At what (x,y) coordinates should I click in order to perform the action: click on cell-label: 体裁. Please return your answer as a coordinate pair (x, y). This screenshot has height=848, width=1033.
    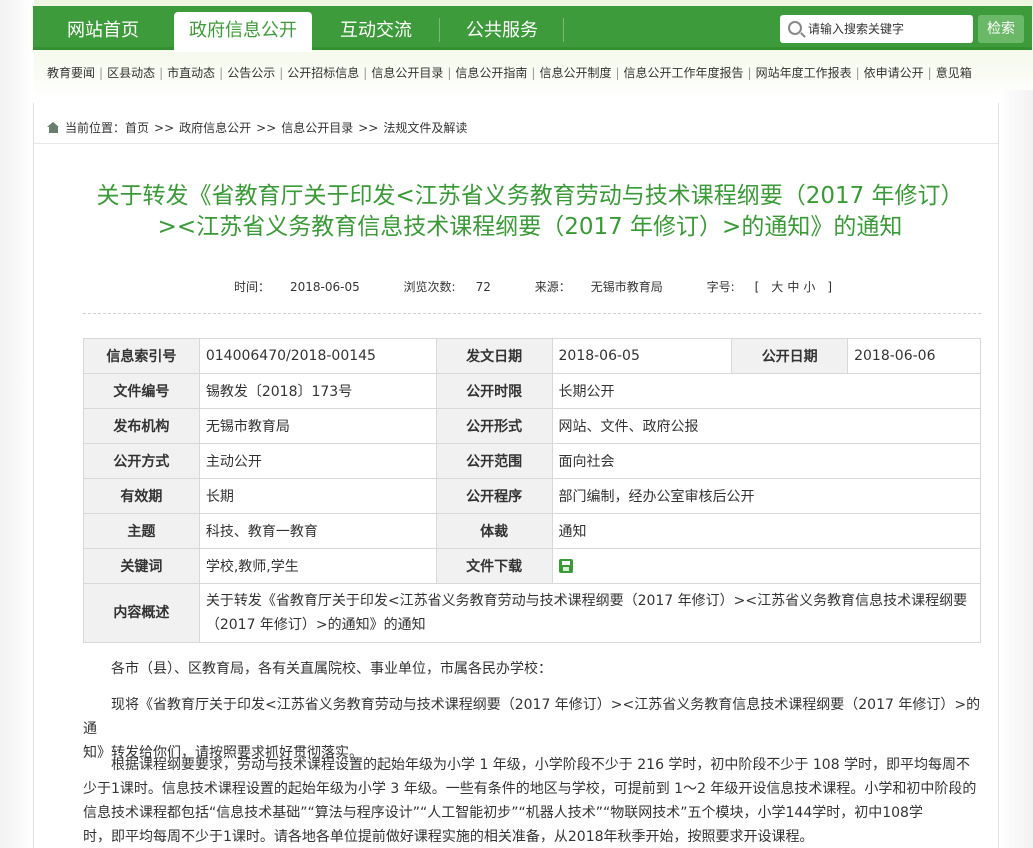
    Looking at the image, I should click on (494, 531).